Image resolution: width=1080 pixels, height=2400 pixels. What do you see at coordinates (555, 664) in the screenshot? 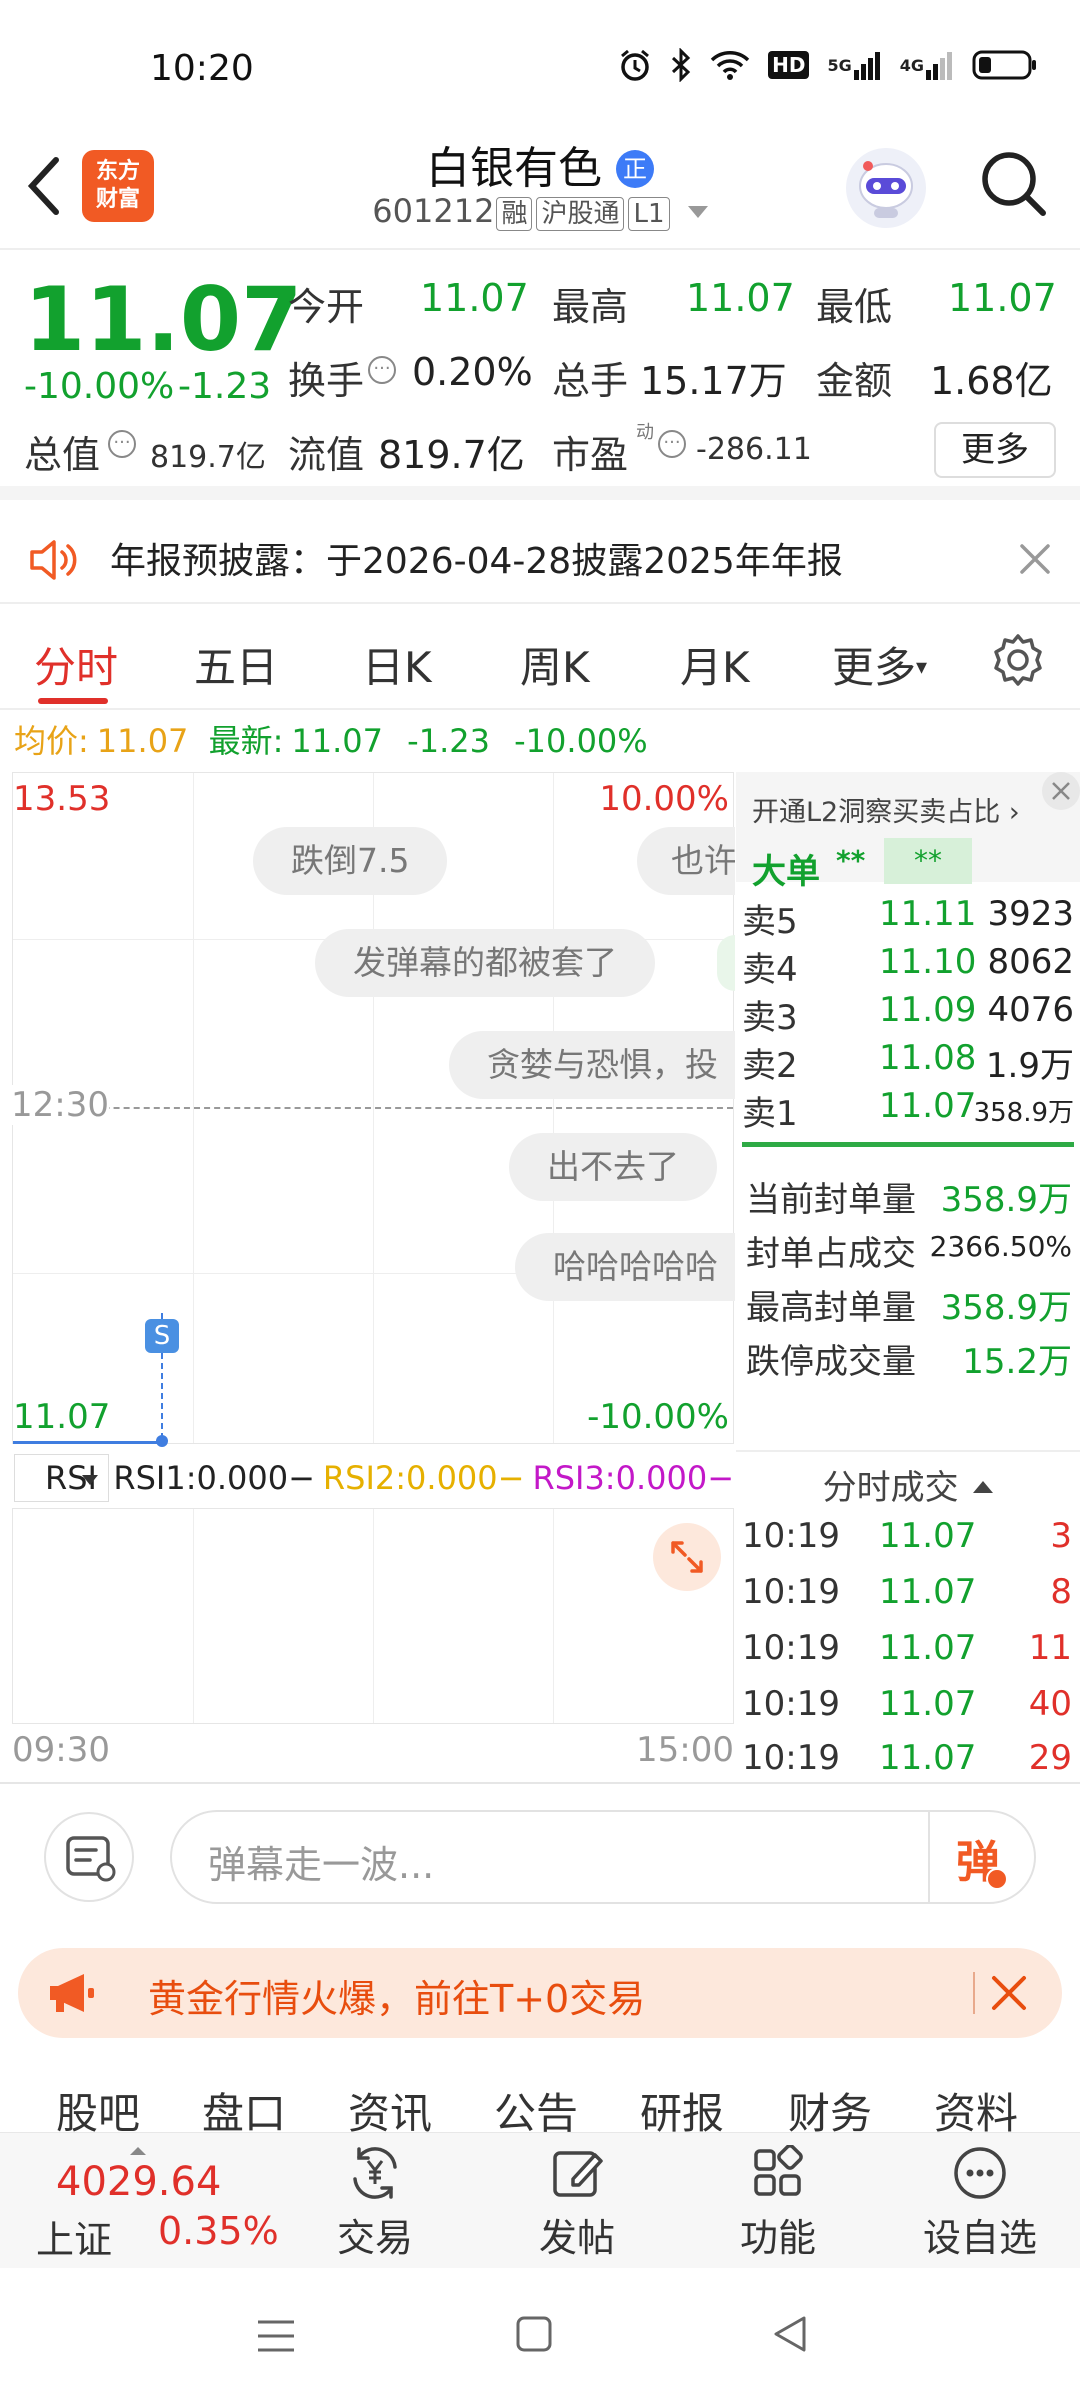
I see `tab-week-k: 周K` at bounding box center [555, 664].